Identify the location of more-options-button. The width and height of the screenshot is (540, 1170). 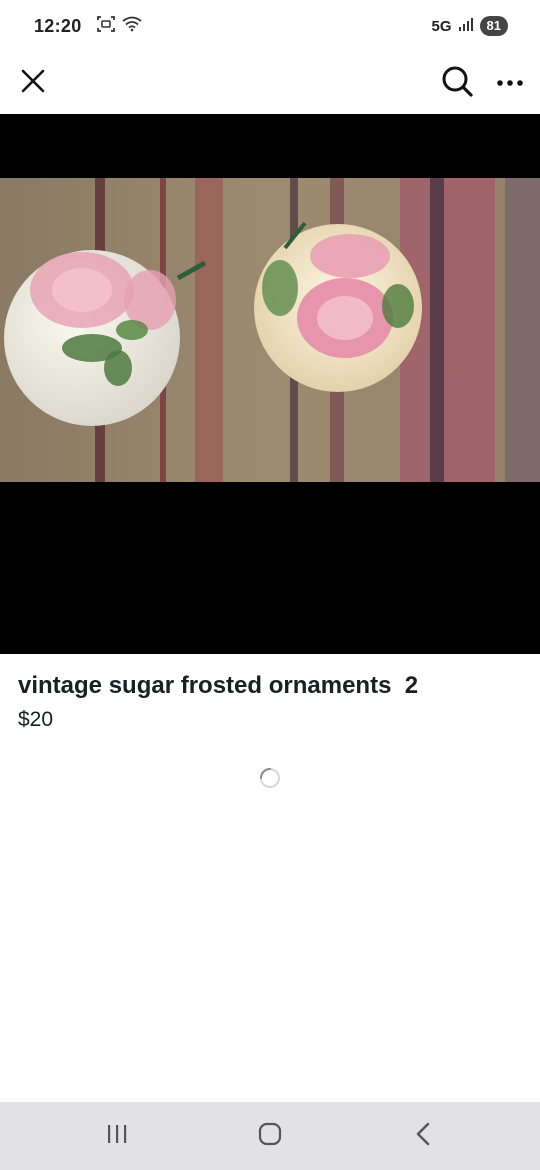
(510, 83).